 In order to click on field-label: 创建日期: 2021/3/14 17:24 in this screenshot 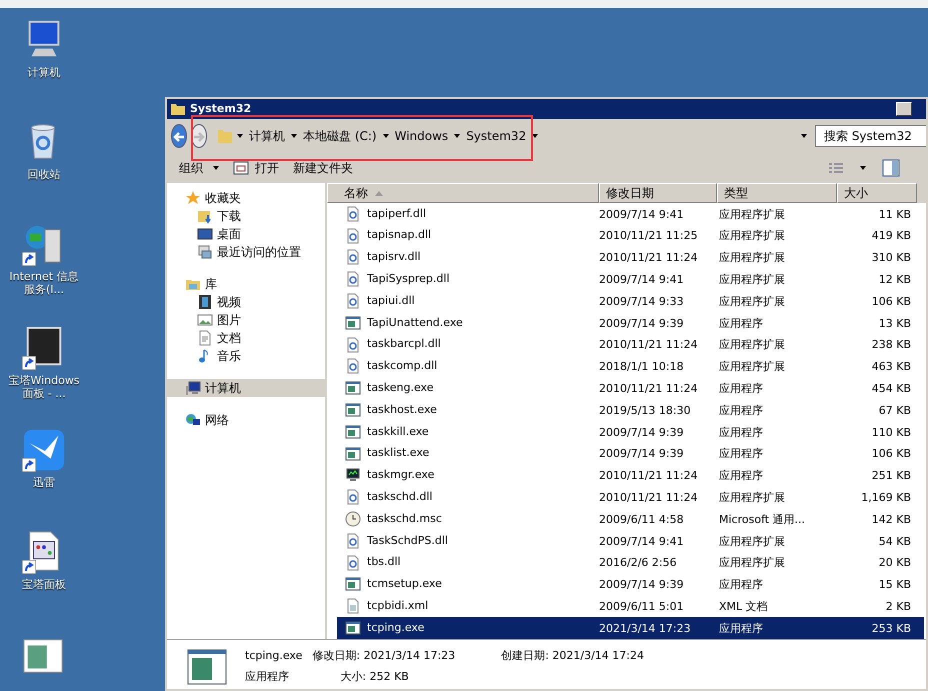, I will do `click(572, 656)`.